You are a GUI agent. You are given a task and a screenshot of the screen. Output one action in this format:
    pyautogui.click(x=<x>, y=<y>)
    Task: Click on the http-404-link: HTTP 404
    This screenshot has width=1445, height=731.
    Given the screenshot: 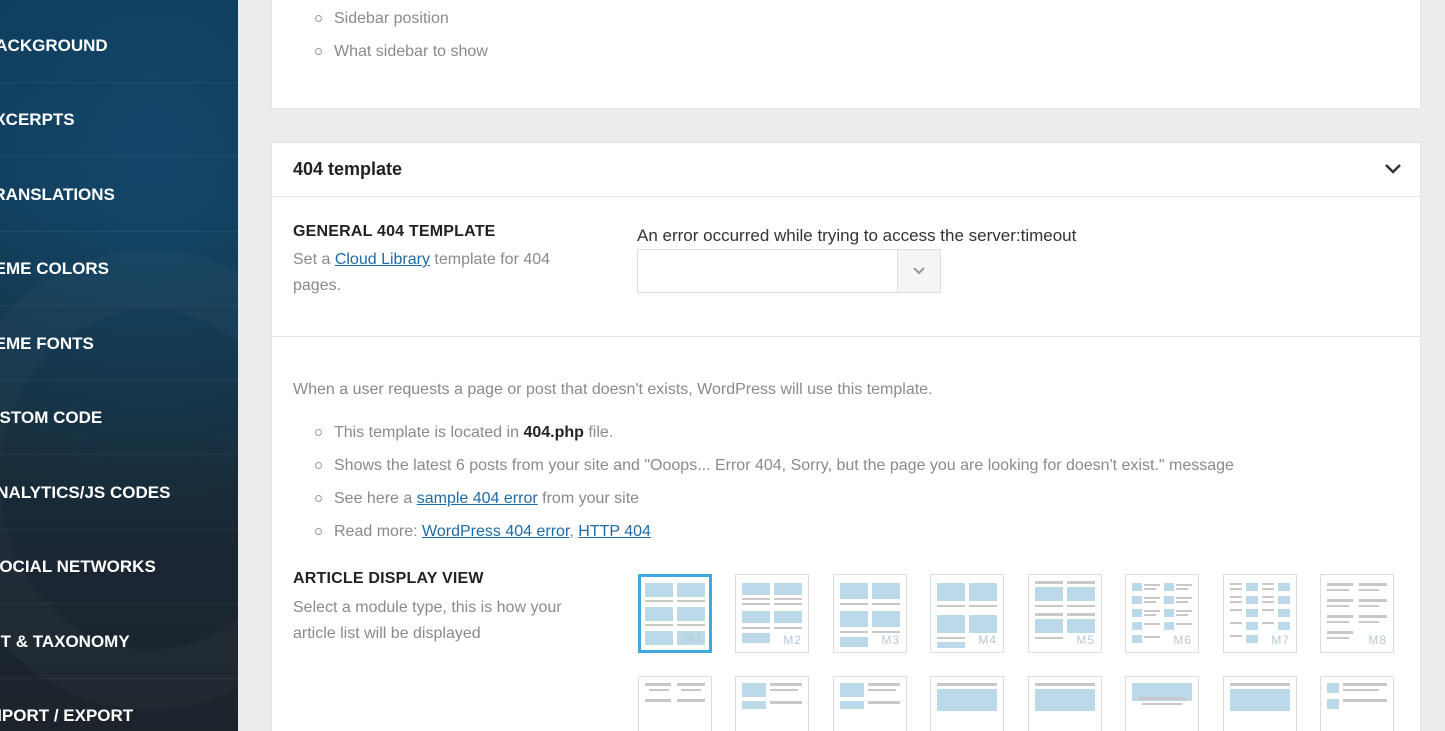 What is the action you would take?
    pyautogui.click(x=614, y=531)
    